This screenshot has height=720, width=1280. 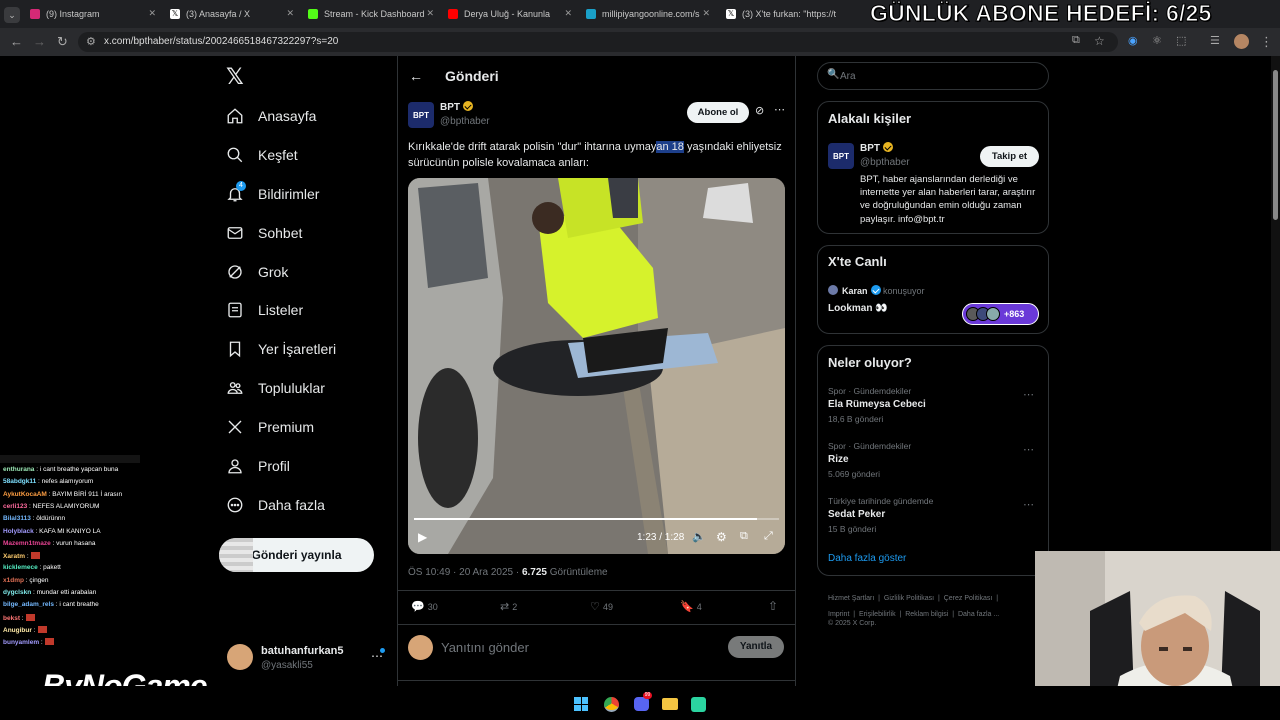 What do you see at coordinates (611, 704) in the screenshot?
I see `chrome-icon` at bounding box center [611, 704].